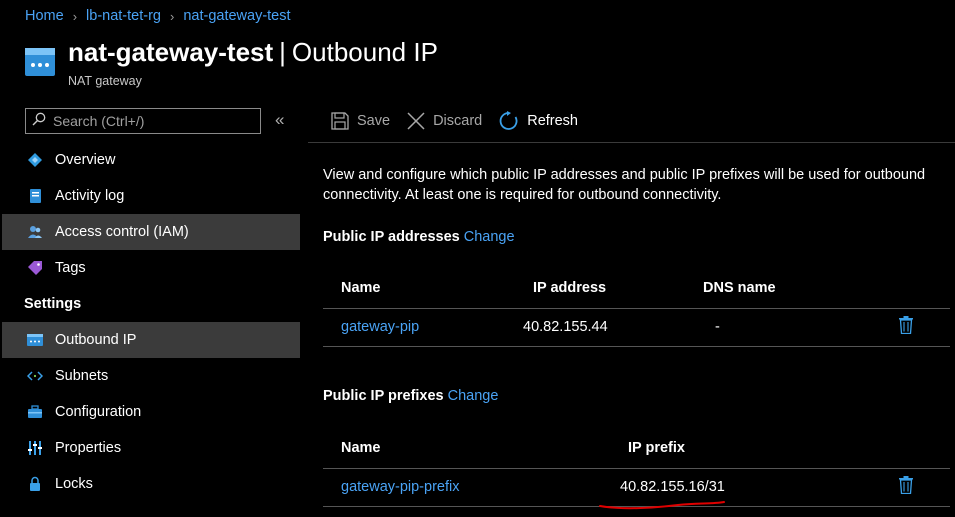 The width and height of the screenshot is (955, 517). I want to click on public-ip-addresses-heading: Public IP addresses Change, so click(419, 237).